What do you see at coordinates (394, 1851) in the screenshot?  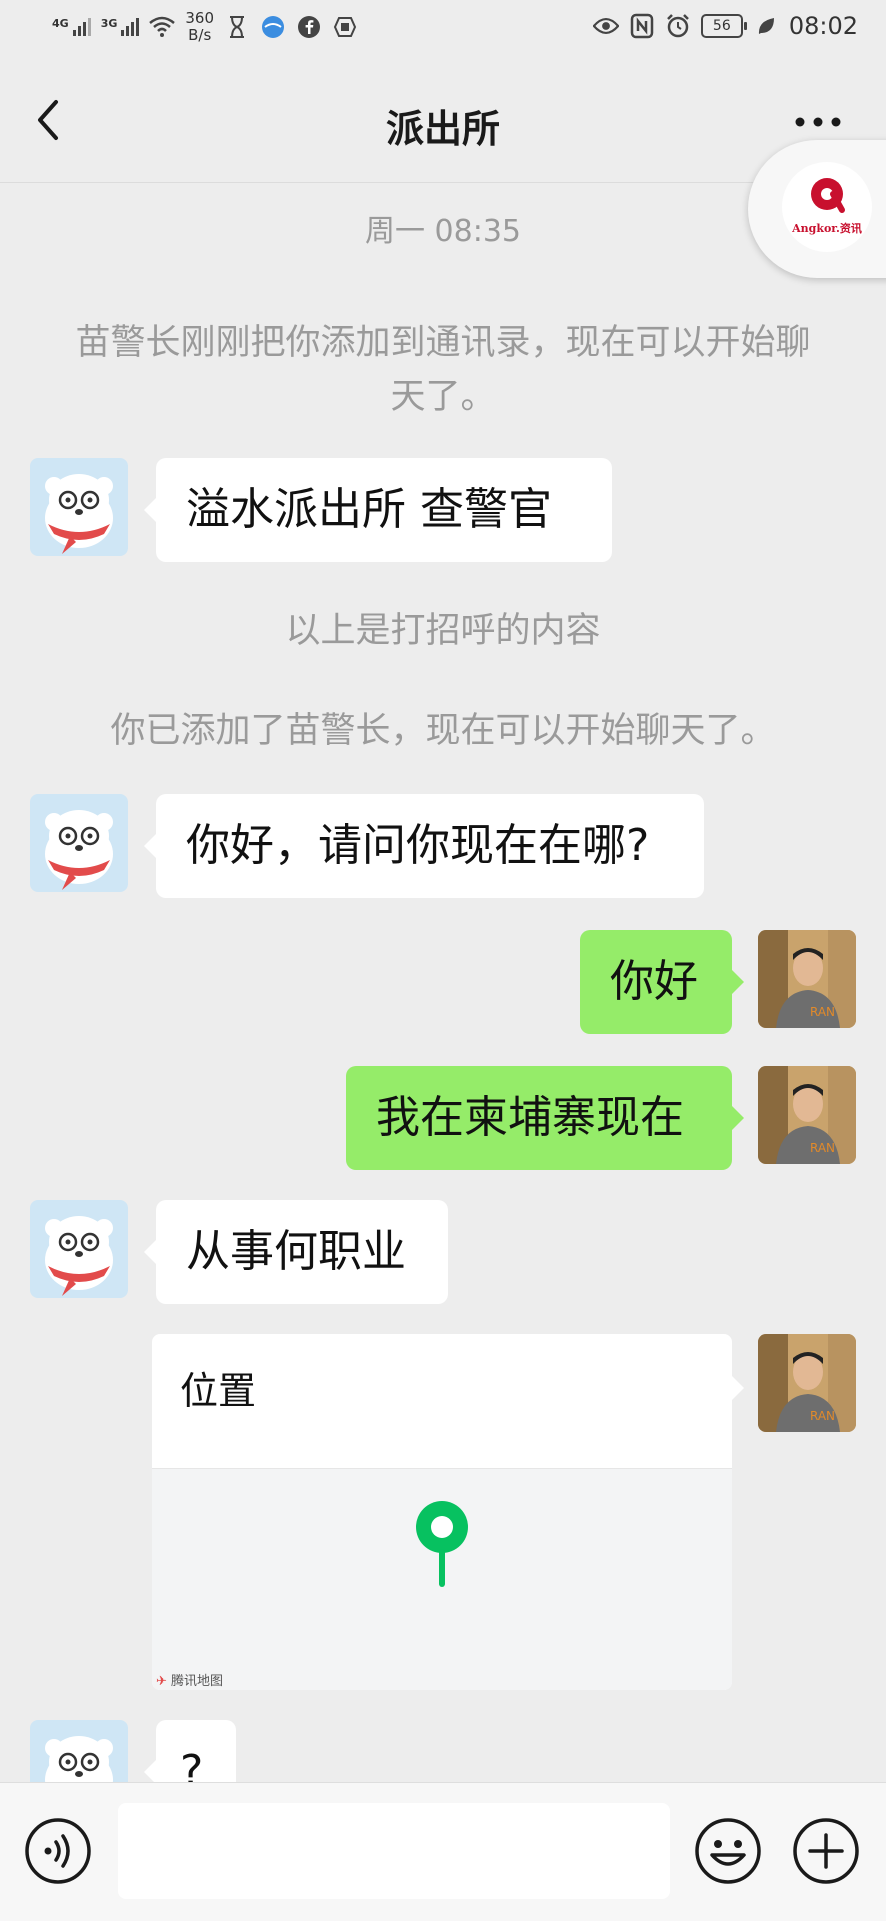 I see `message-input` at bounding box center [394, 1851].